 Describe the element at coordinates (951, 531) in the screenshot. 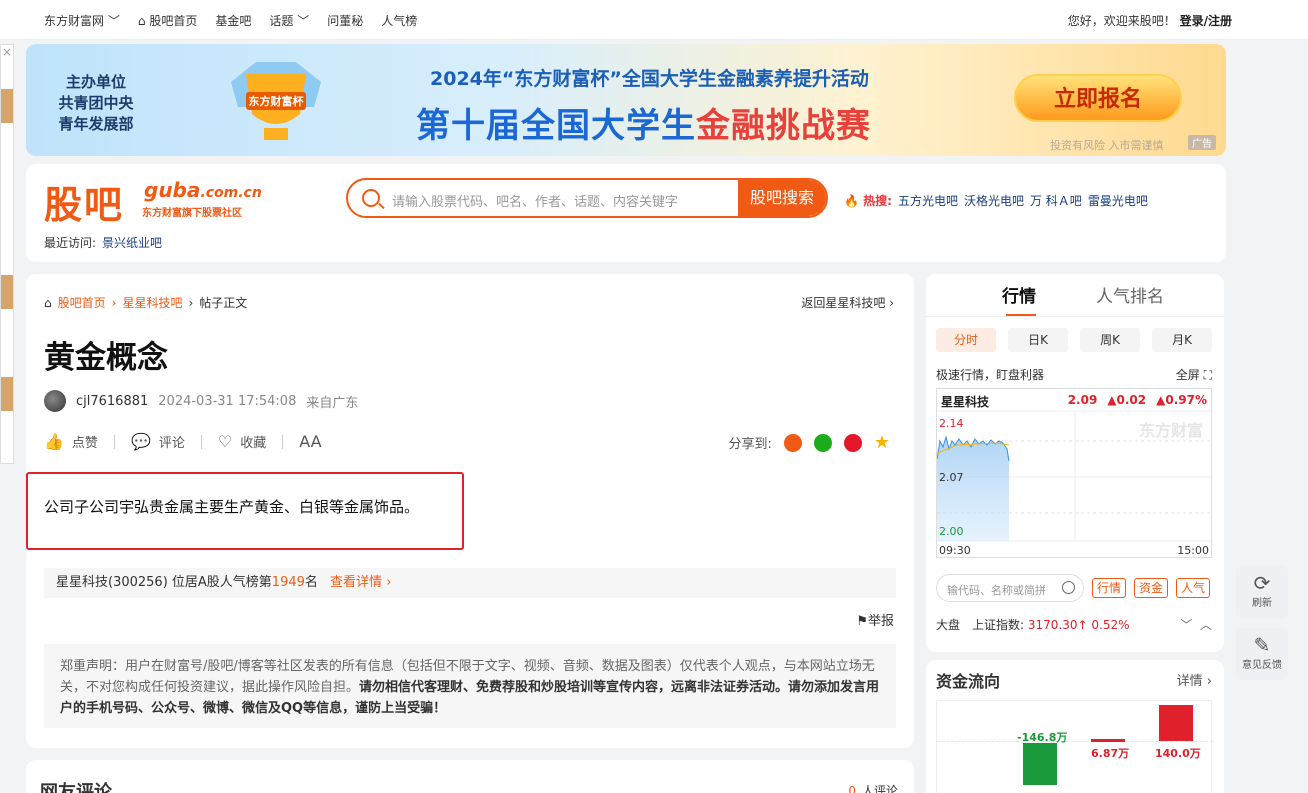

I see `y-axis-label: 2.00` at that location.